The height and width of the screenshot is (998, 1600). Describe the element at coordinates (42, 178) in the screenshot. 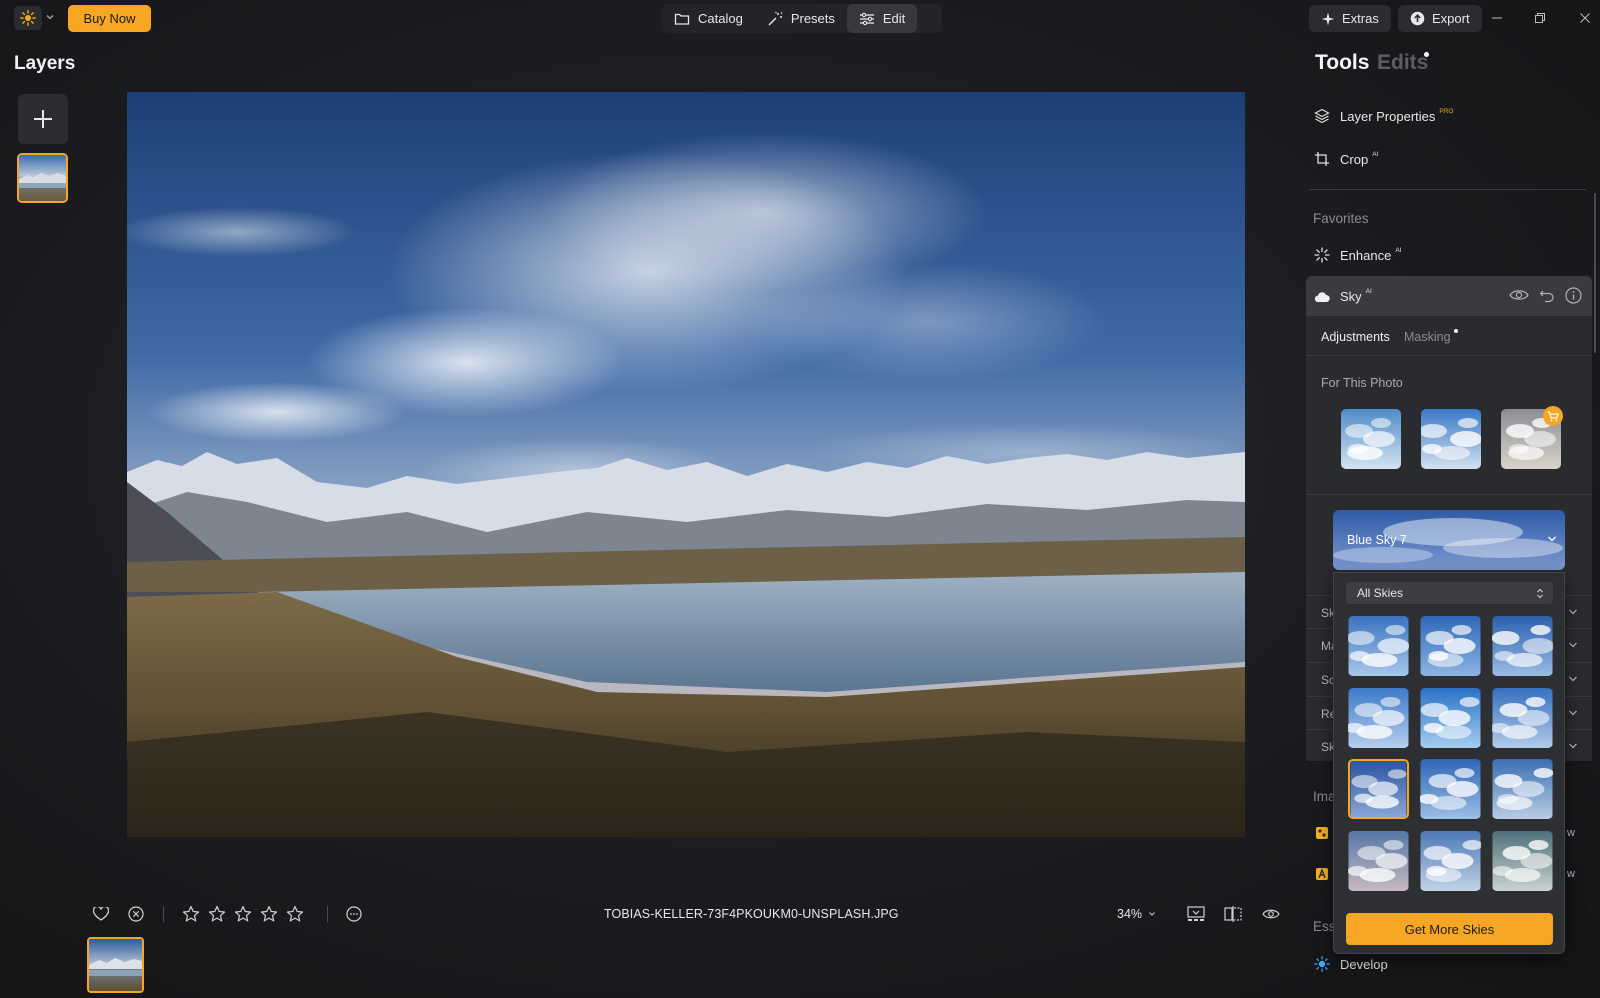

I see `layer-thumbnail` at that location.